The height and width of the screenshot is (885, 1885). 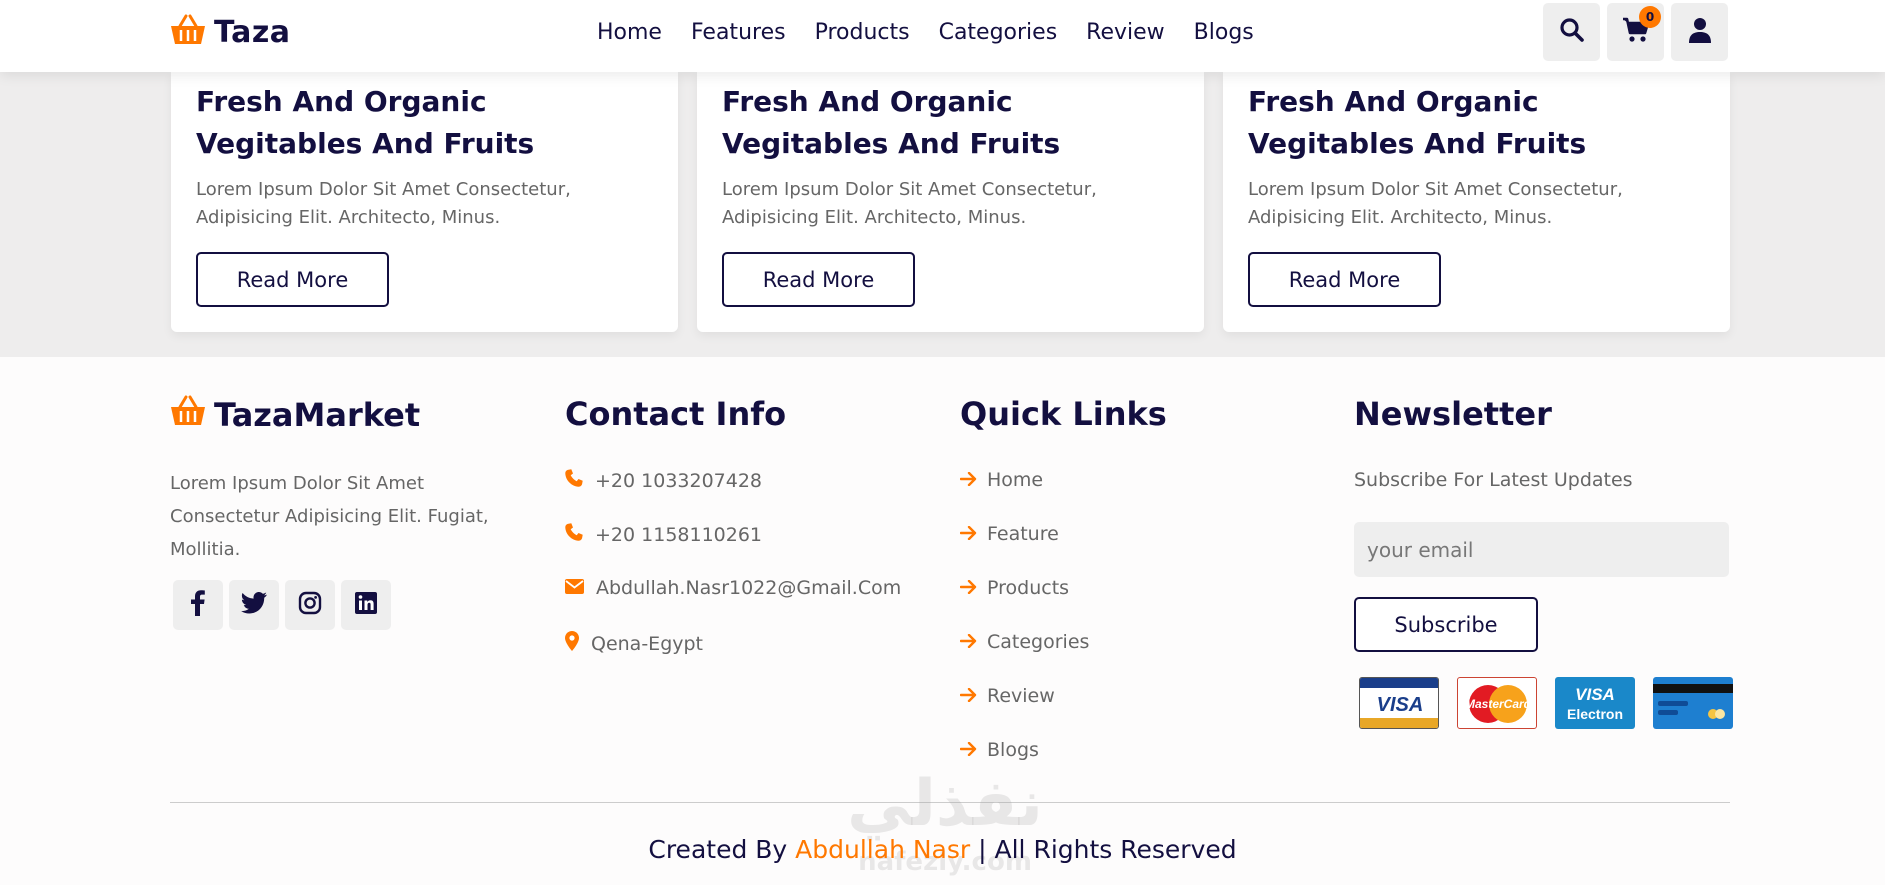 I want to click on linkedin-link, so click(x=366, y=605).